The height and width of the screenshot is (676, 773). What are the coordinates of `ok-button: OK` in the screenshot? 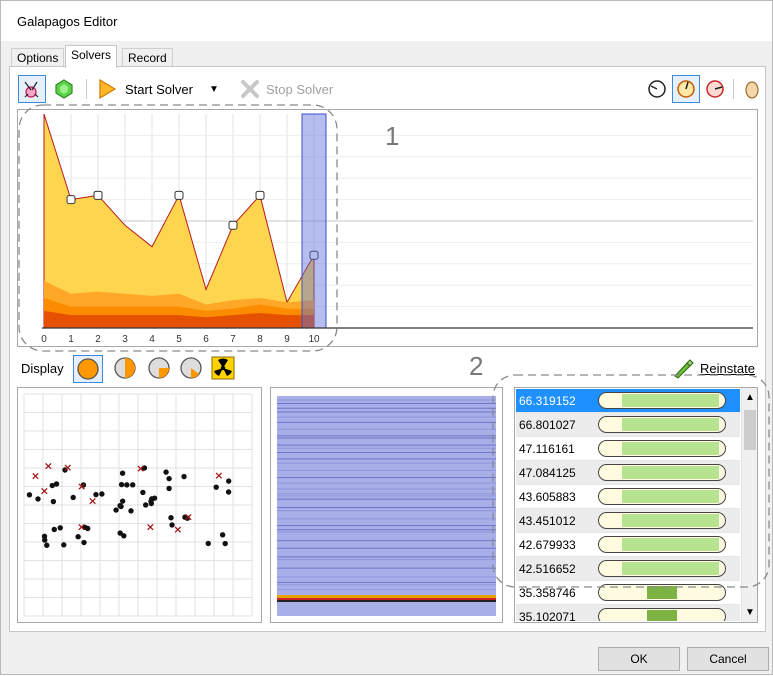 It's located at (639, 659).